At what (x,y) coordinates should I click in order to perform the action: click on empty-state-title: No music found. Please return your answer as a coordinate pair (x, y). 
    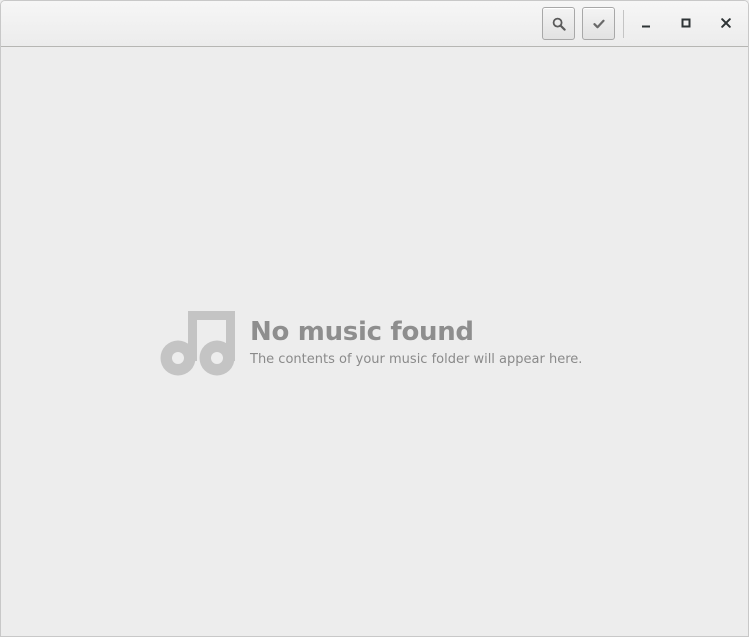
    Looking at the image, I should click on (362, 332).